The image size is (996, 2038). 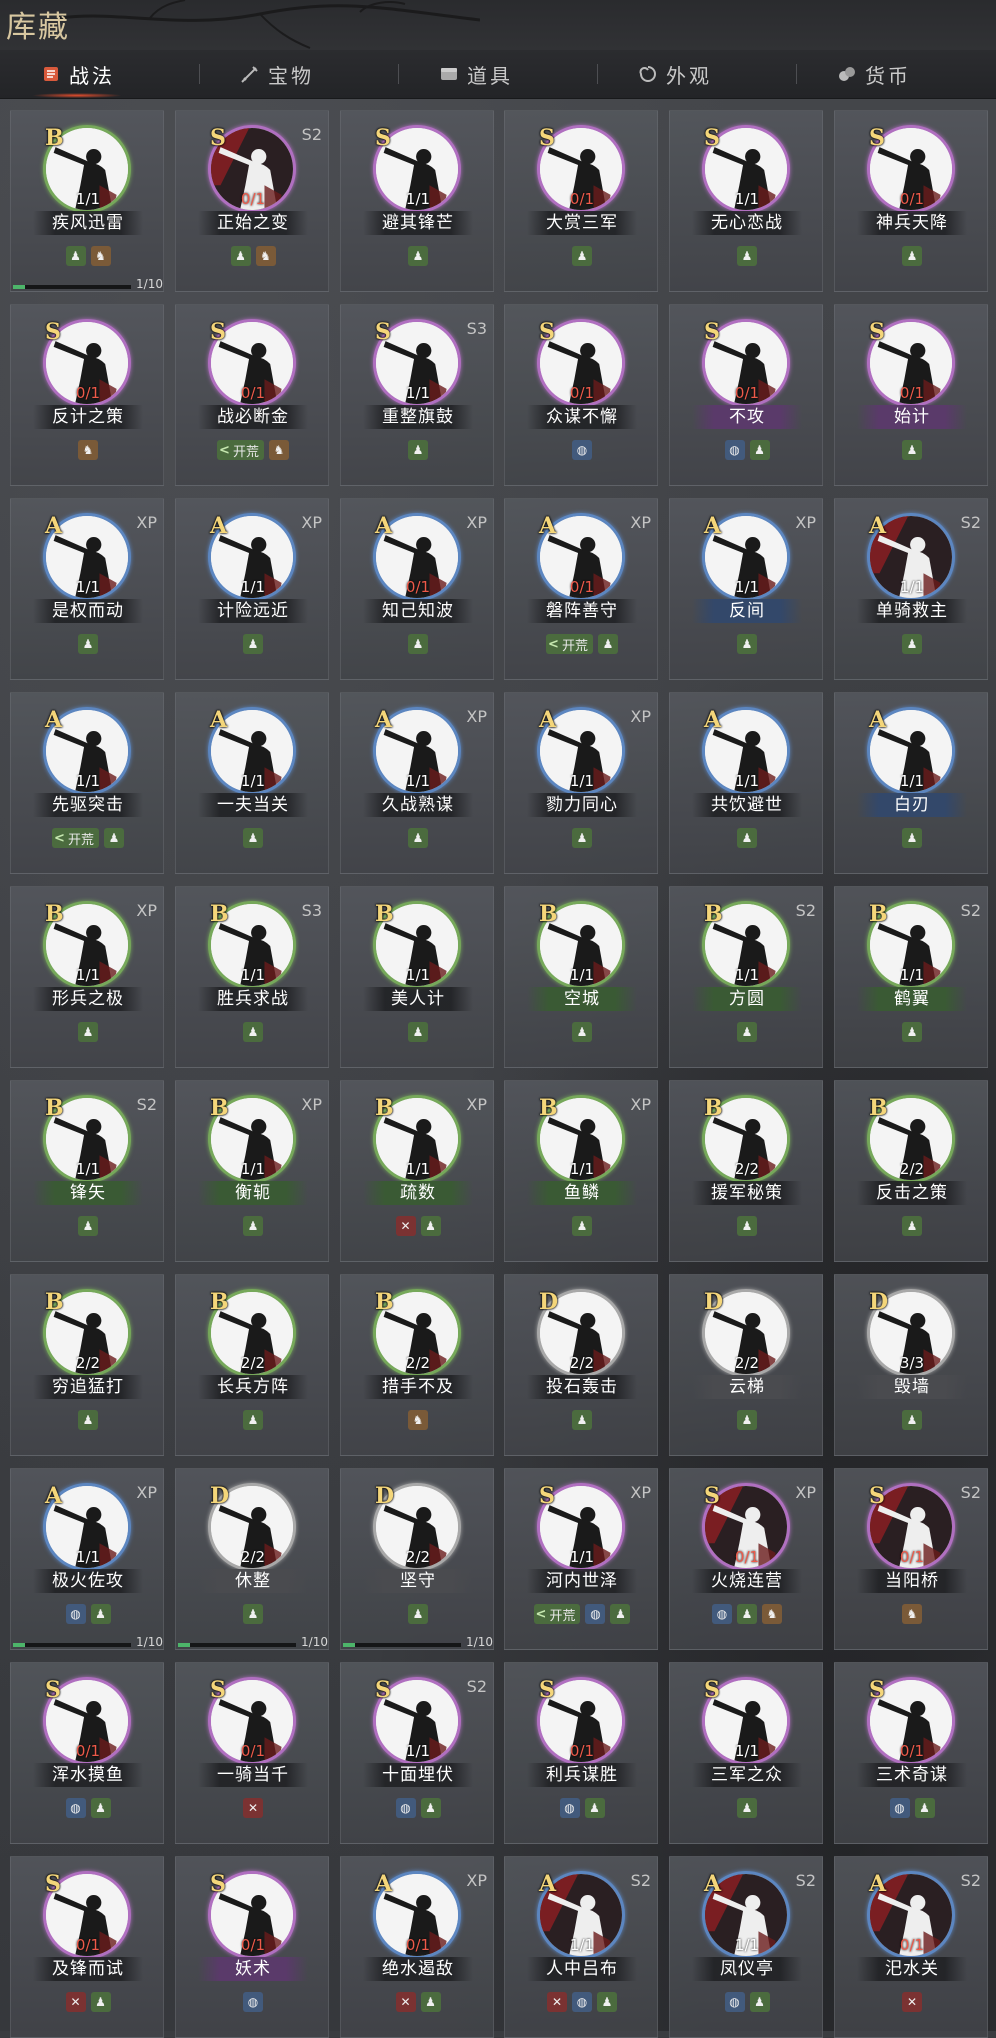 I want to click on tactic-card: A S2 1/1 凤仪亭 ◍ ♟, so click(x=746, y=1947).